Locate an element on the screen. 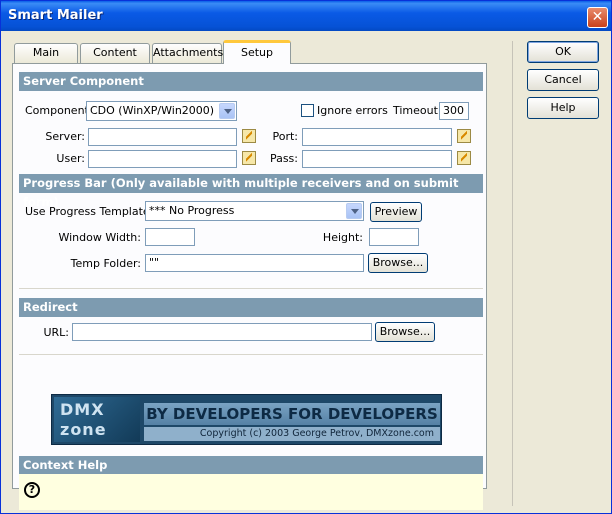  tab-label: Setup is located at coordinates (257, 52).